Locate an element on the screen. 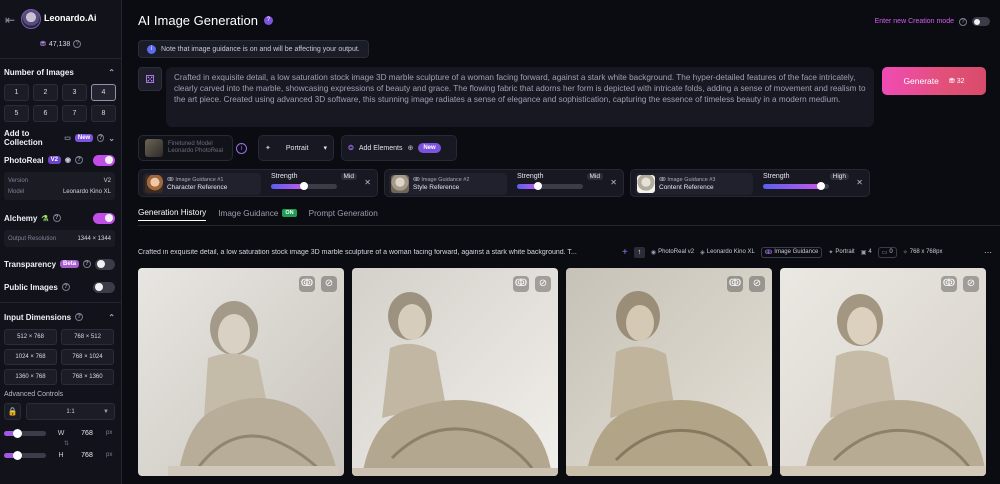  generate-button: Generate ⛃ 32 is located at coordinates (934, 81).